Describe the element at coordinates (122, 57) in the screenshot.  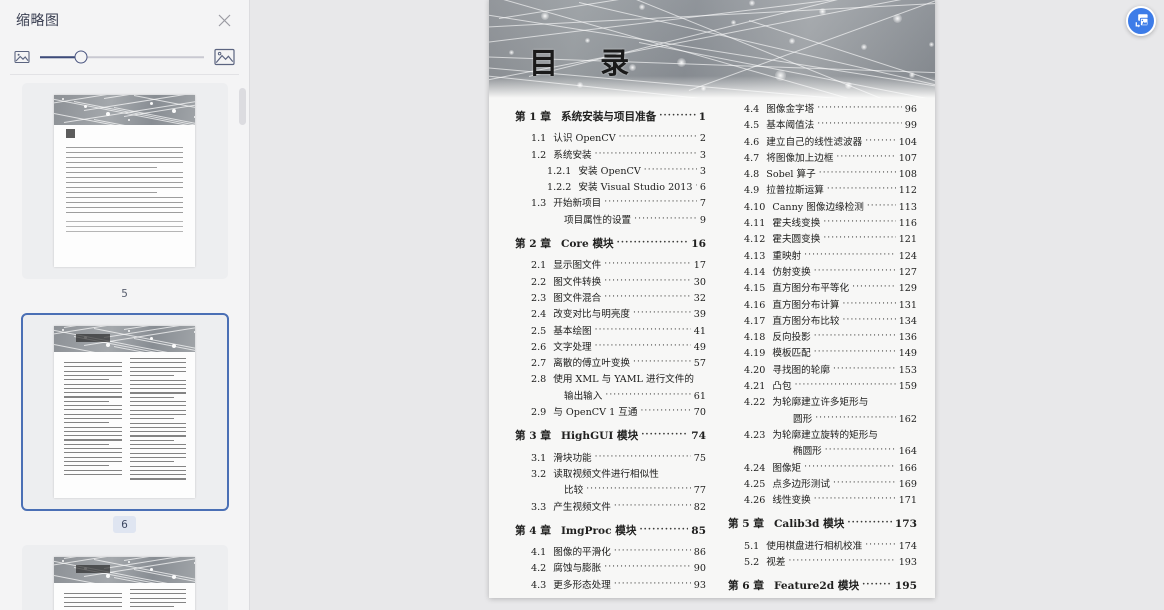
I see `thumbnail-size-slider` at that location.